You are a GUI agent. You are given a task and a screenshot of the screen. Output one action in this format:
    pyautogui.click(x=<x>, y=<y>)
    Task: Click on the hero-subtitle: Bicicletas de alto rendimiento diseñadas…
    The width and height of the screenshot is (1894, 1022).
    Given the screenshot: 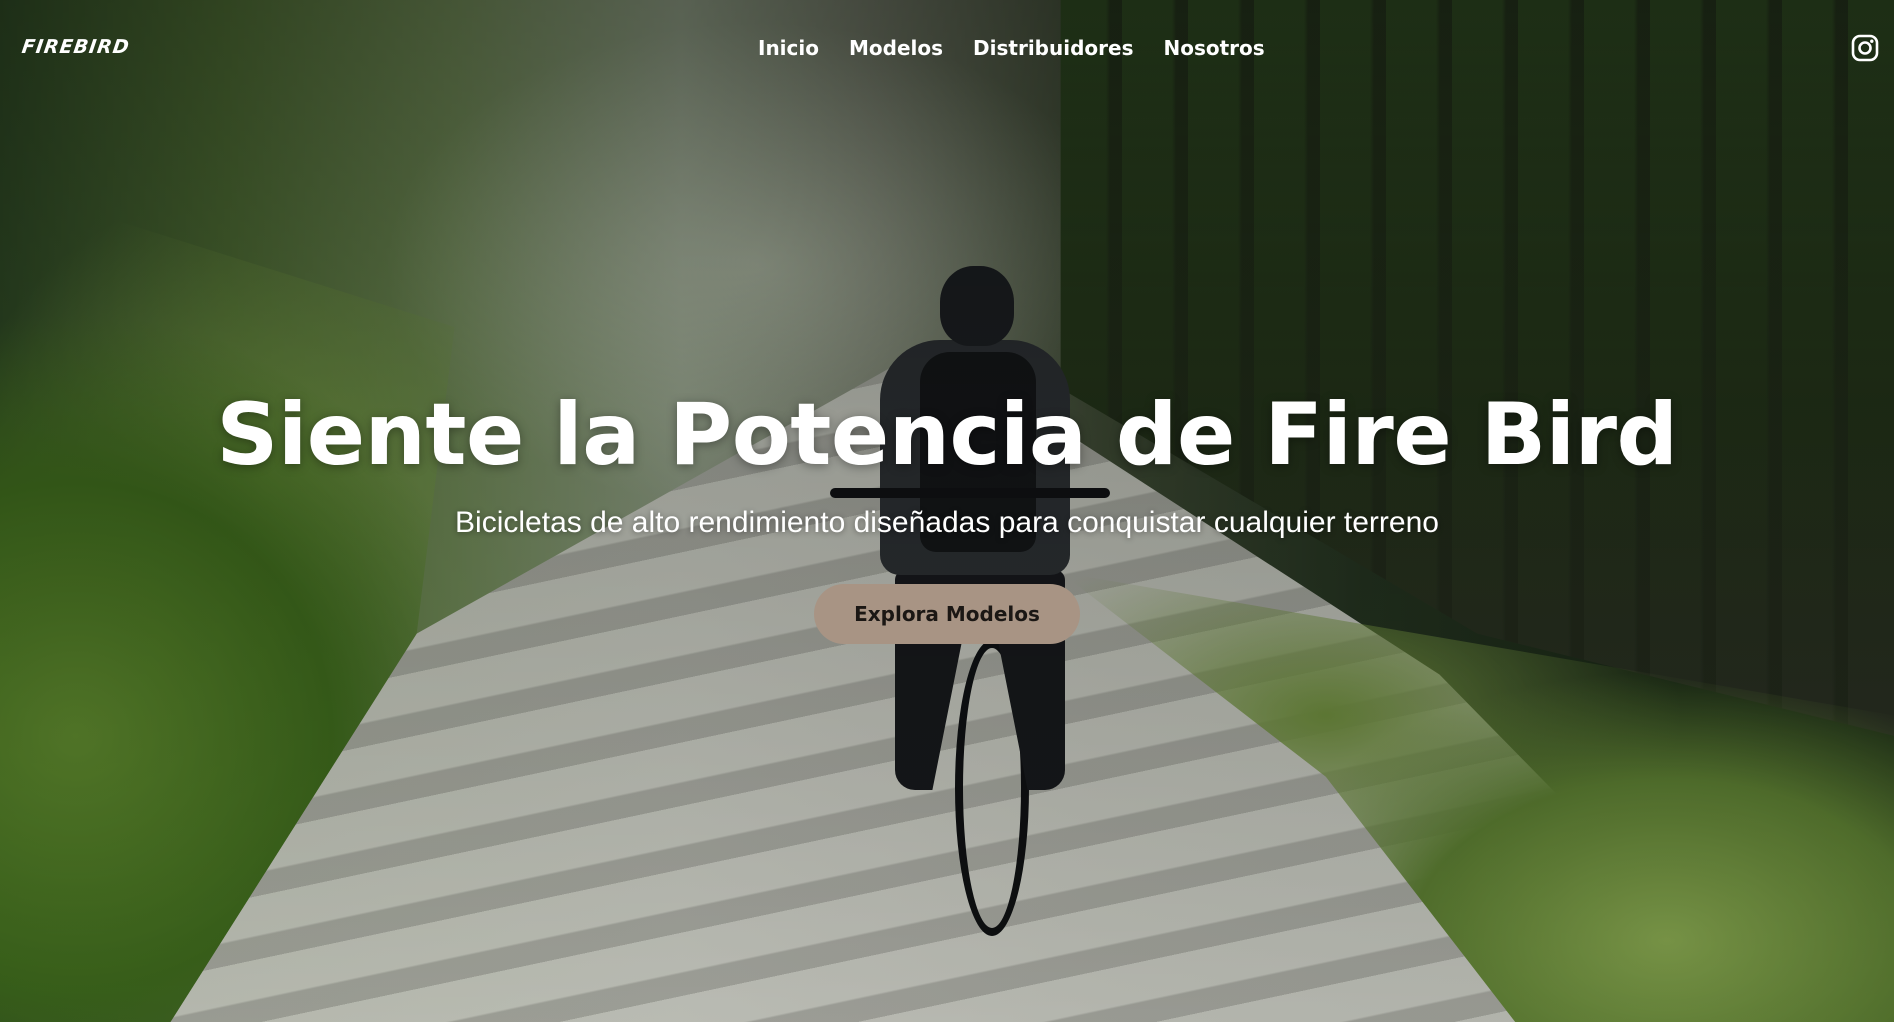 What is the action you would take?
    pyautogui.click(x=947, y=523)
    